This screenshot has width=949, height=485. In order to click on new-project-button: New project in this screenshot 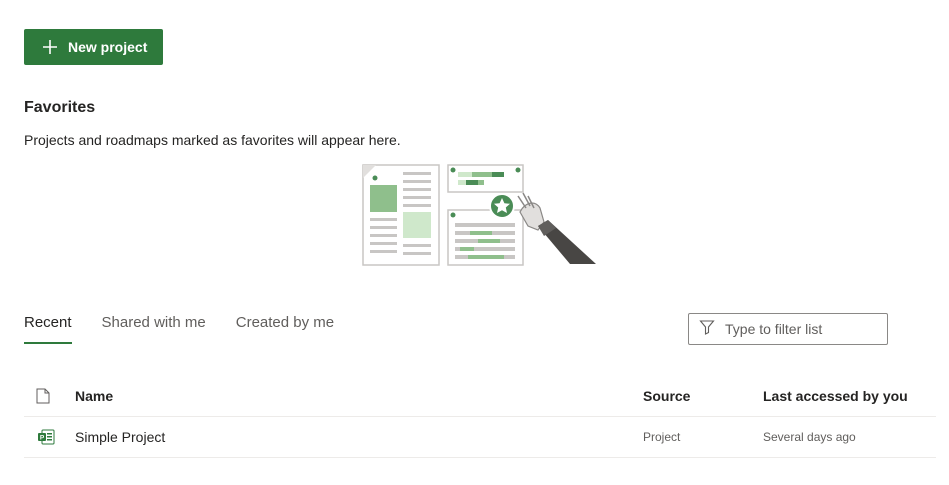, I will do `click(93, 47)`.